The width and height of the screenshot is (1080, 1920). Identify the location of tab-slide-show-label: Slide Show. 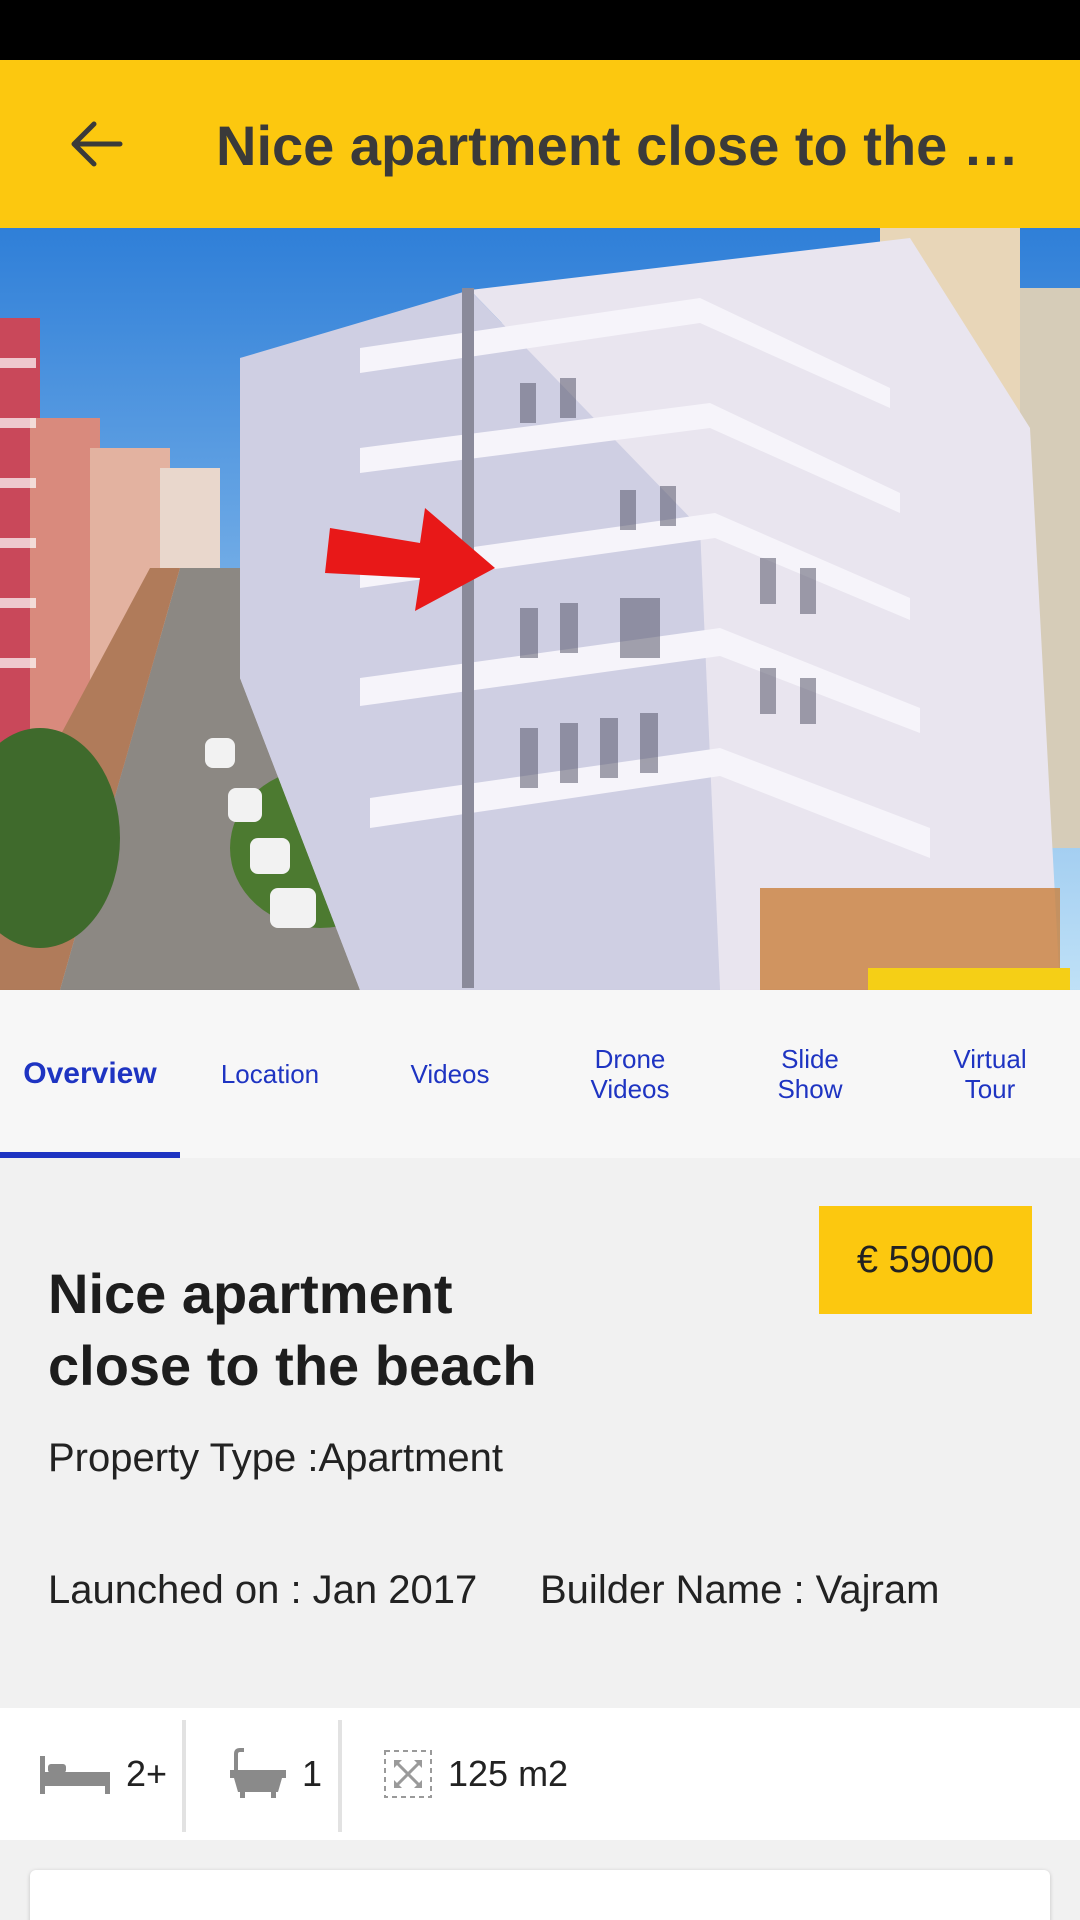
(810, 1074).